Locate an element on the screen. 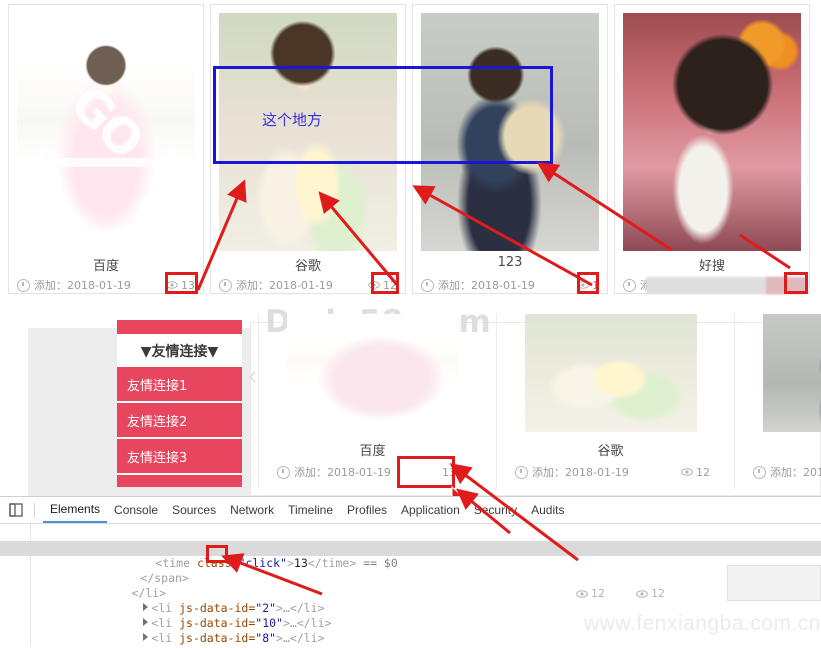  card-item: GO 百度 添加：2018-01-19 13 is located at coordinates (106, 149).